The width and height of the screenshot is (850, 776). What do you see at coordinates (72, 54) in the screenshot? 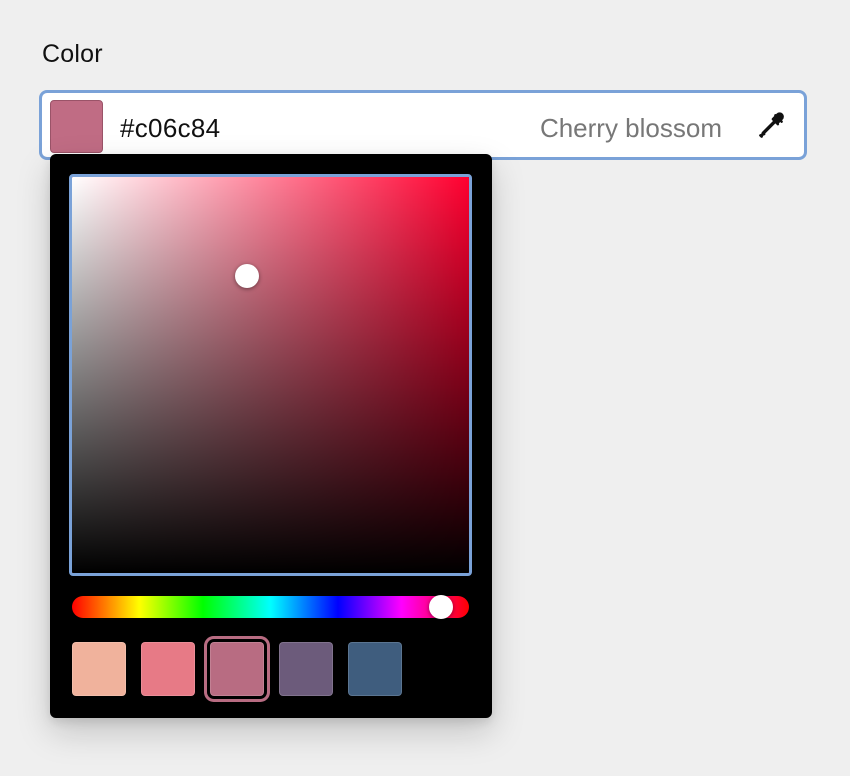
I see `field-label: Color` at bounding box center [72, 54].